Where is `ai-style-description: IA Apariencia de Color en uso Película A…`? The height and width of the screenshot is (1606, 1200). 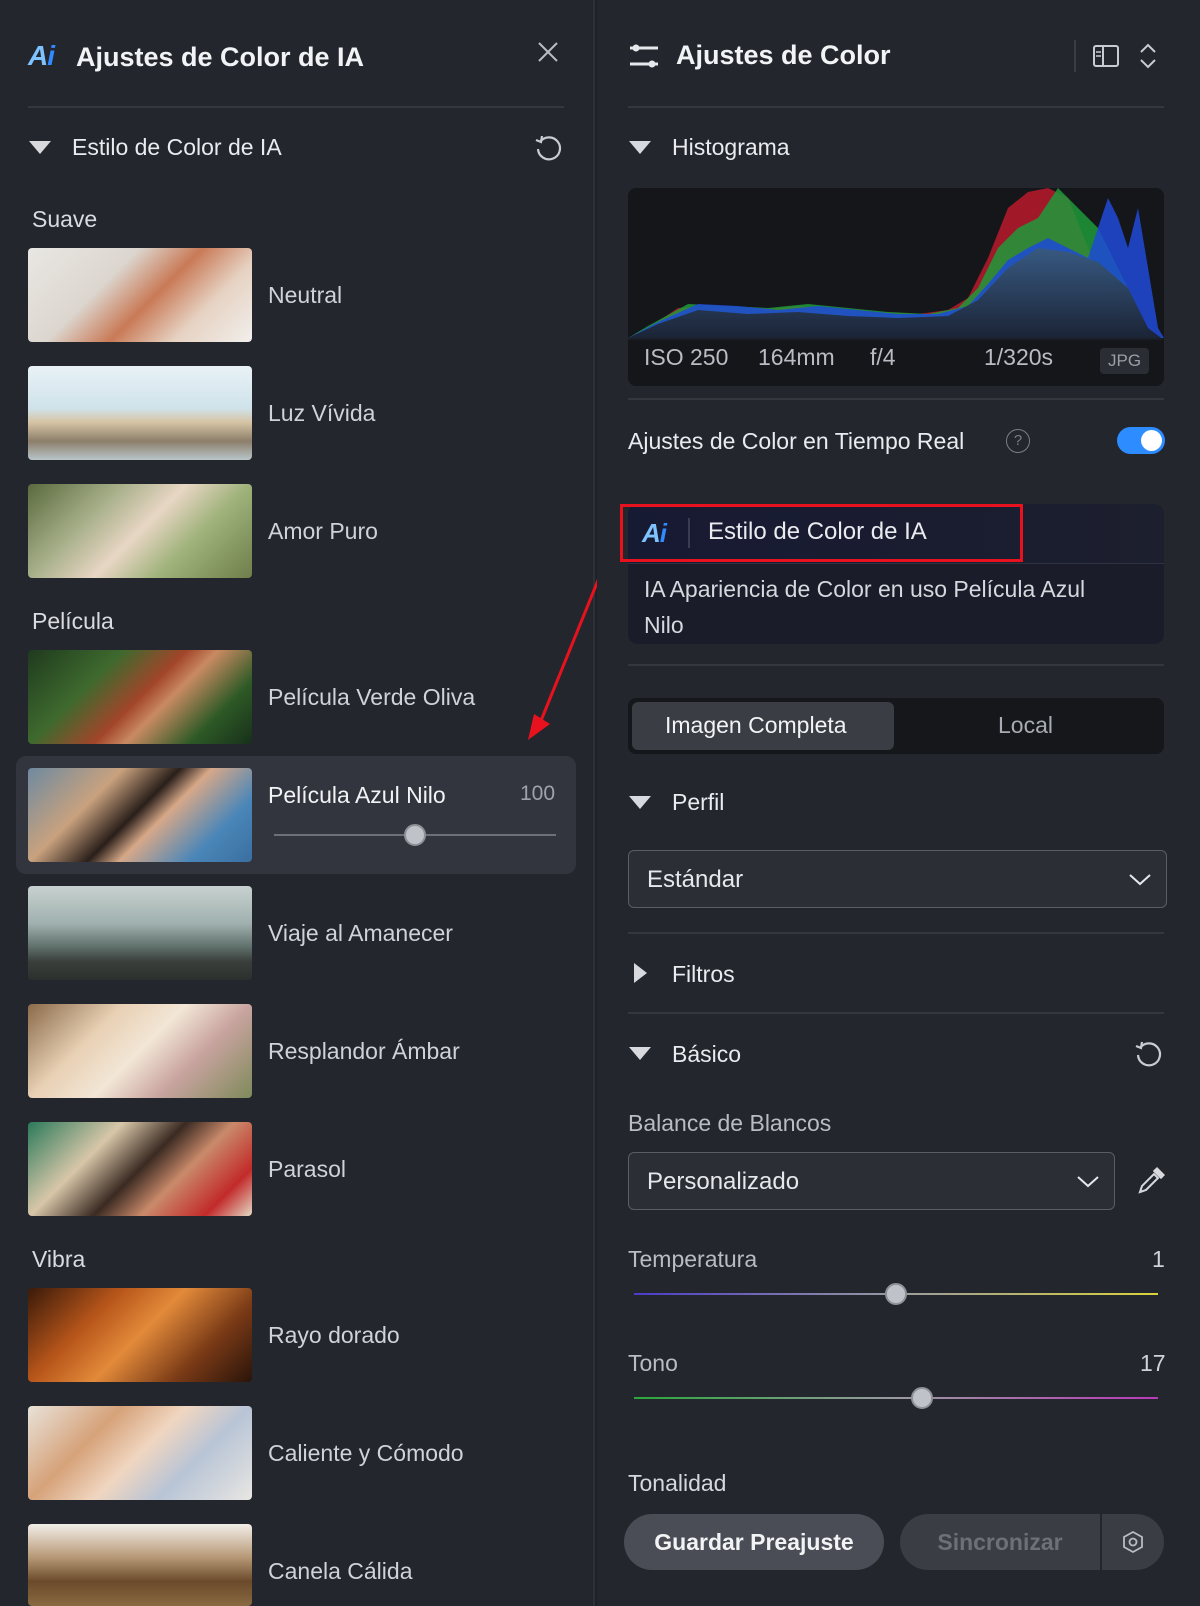
ai-style-description: IA Apariencia de Color en uso Película A… is located at coordinates (865, 589).